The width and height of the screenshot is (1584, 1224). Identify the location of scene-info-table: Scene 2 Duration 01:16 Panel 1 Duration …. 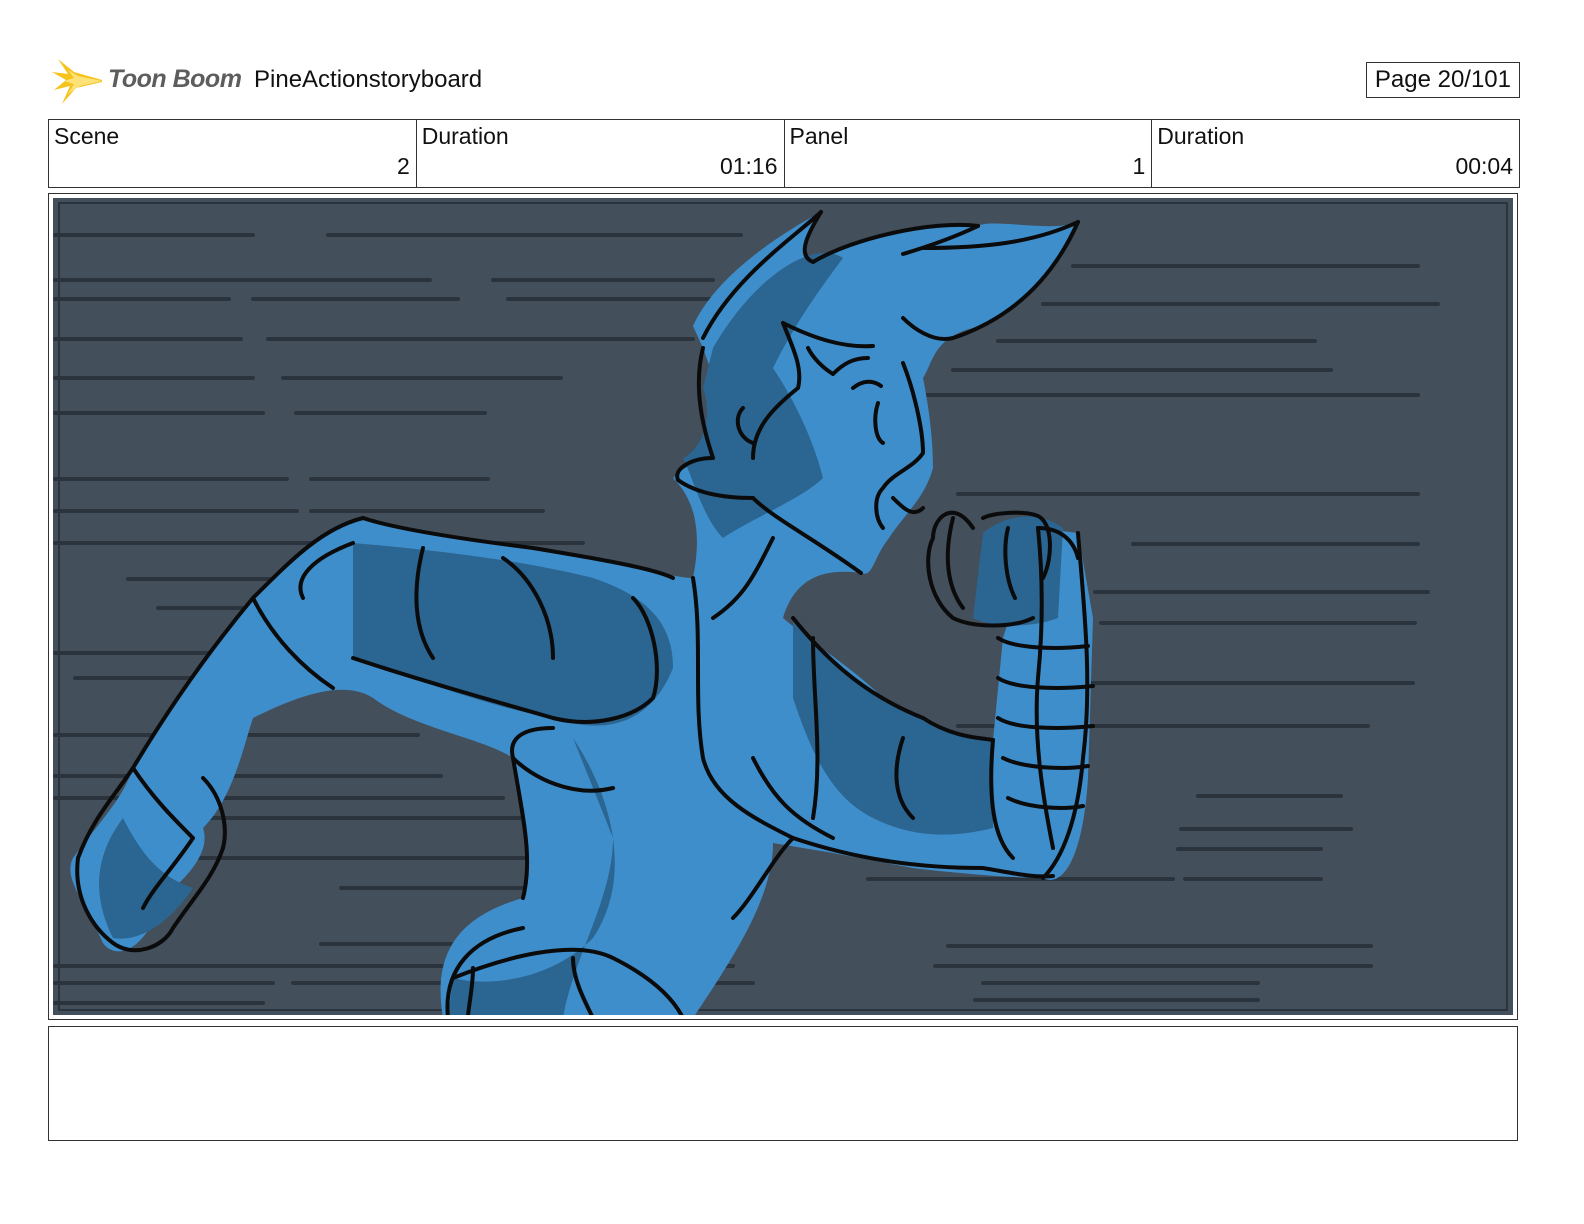
(784, 153).